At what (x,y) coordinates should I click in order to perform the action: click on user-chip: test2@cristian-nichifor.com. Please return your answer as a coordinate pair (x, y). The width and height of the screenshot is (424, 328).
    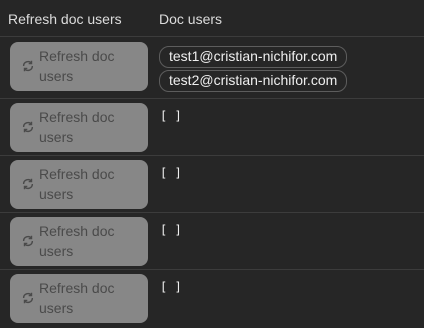
    Looking at the image, I should click on (253, 81).